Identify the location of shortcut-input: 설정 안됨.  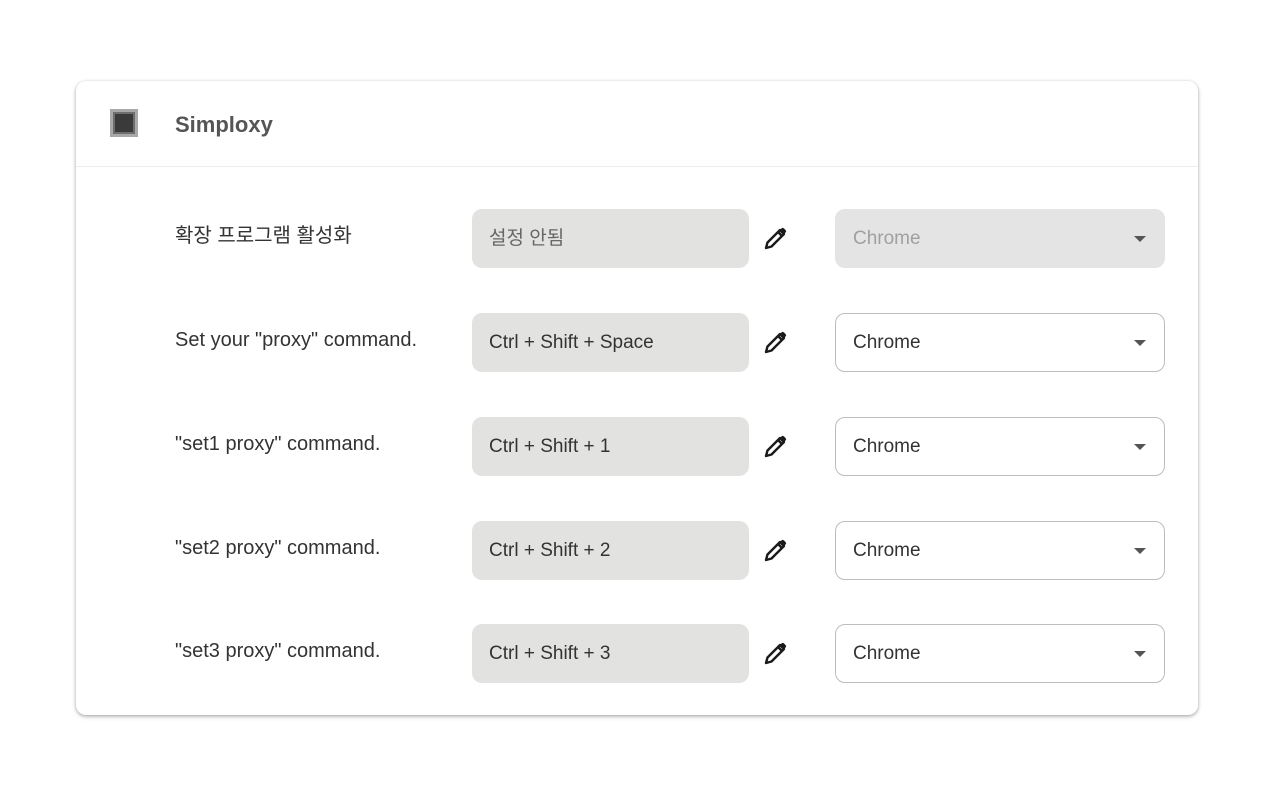
(610, 238).